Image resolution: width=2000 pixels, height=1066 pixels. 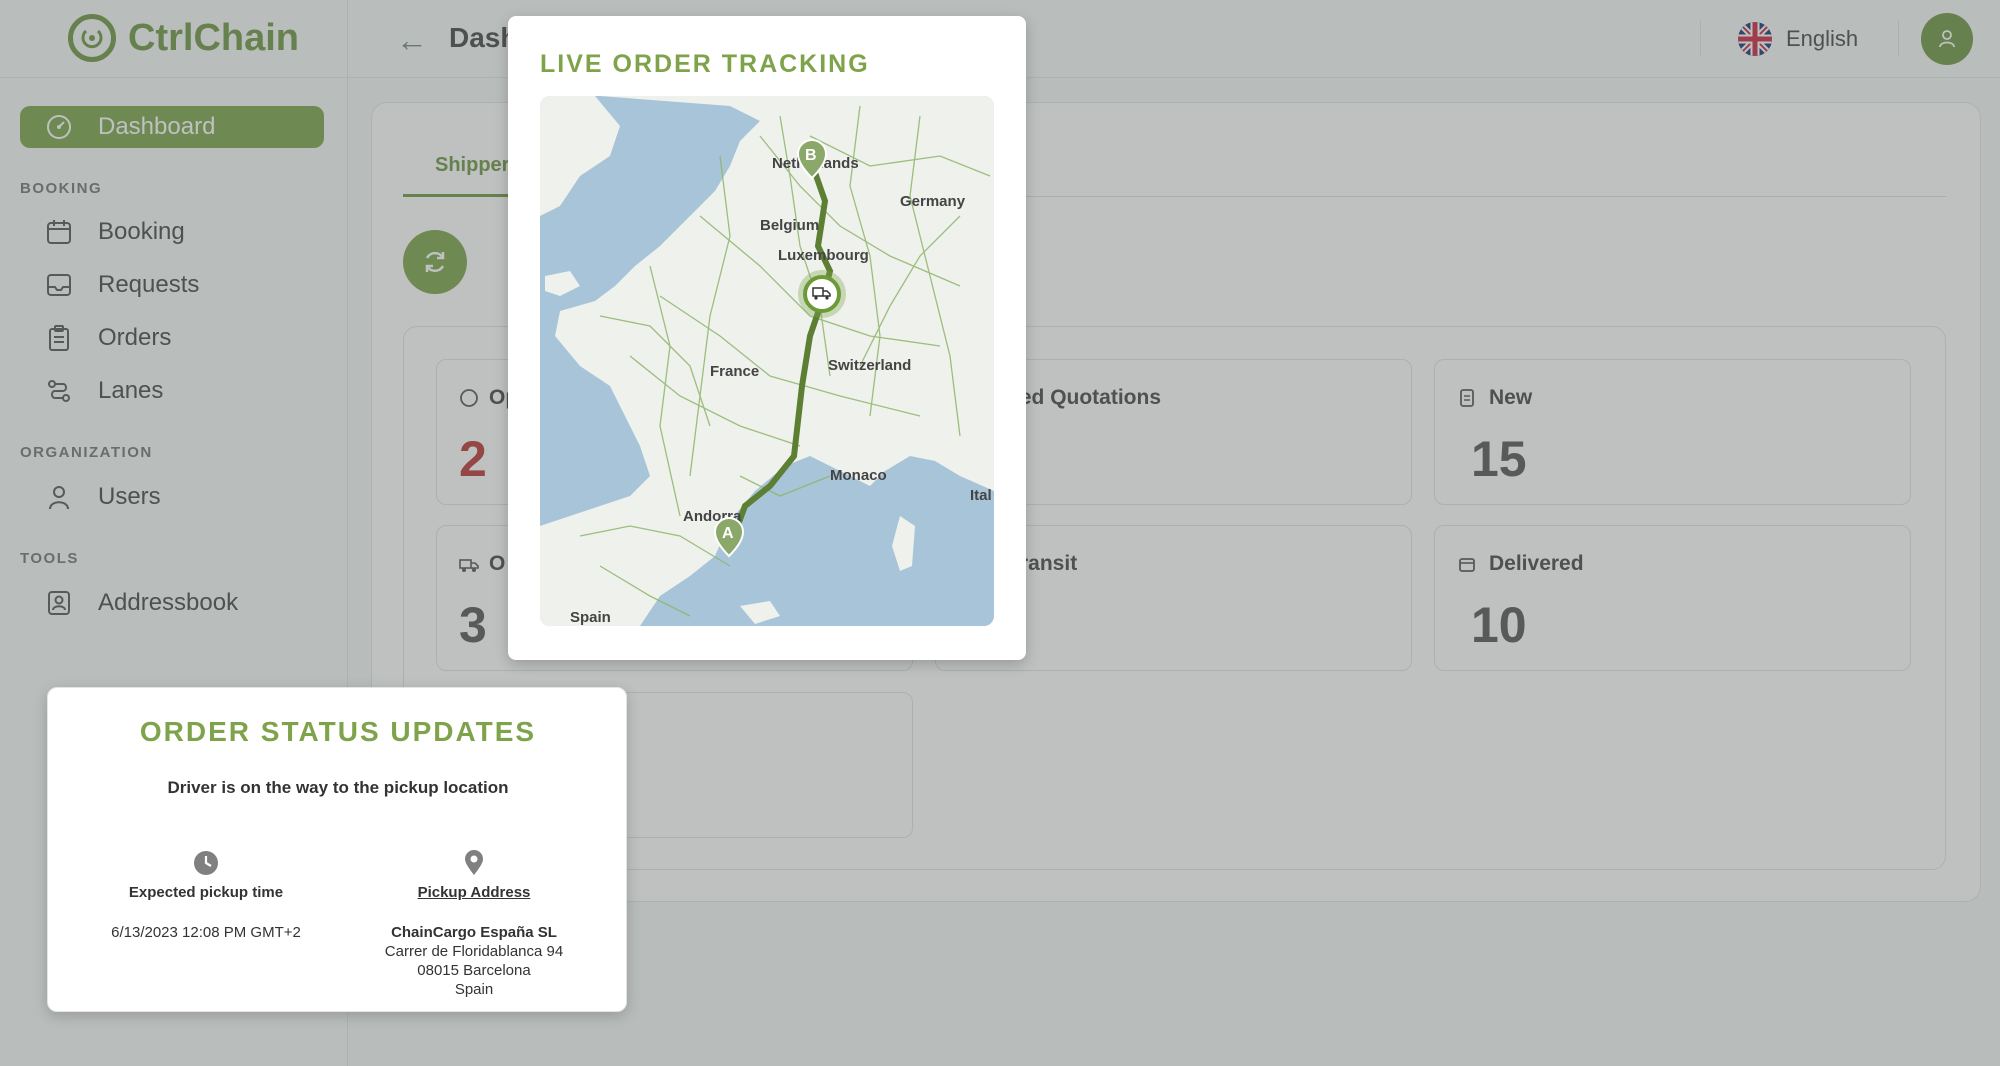 I want to click on map-label-italy: Ital, so click(x=981, y=495).